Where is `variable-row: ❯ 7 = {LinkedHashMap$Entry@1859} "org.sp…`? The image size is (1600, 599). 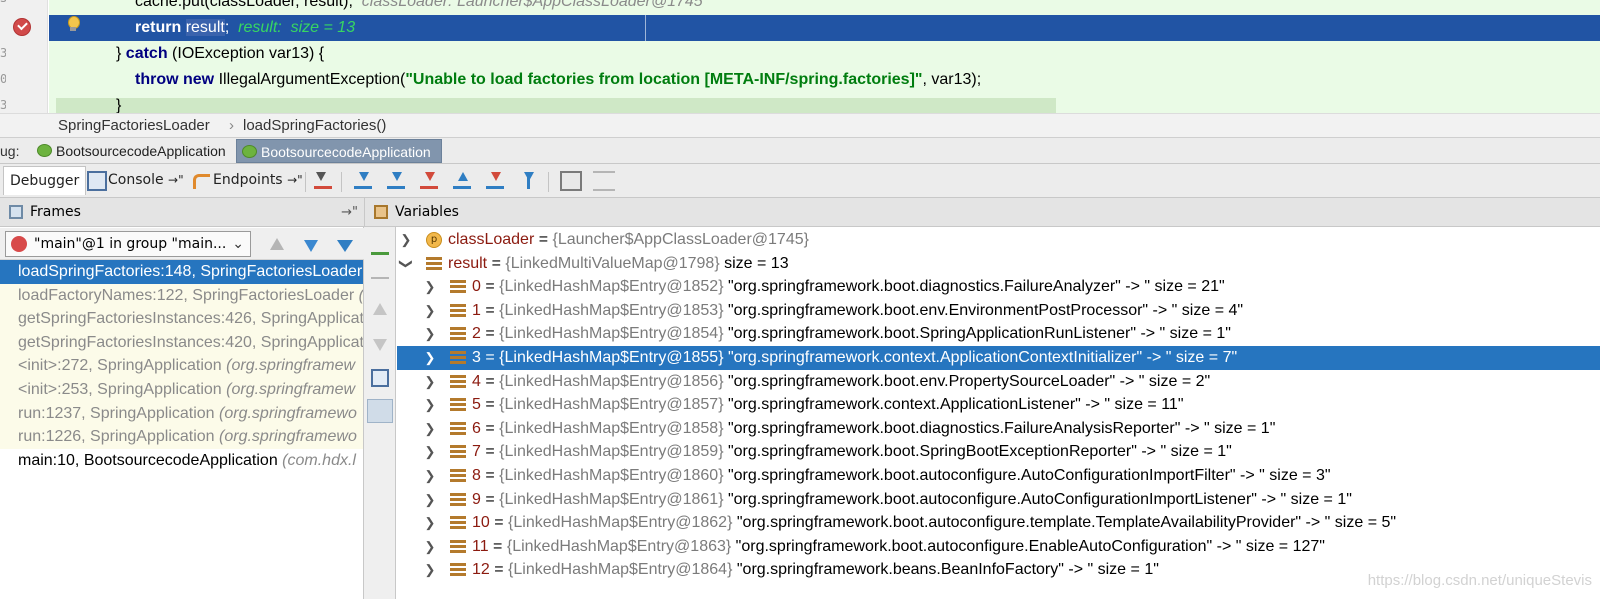 variable-row: ❯ 7 = {LinkedHashMap$Entry@1859} "org.sp… is located at coordinates (998, 452).